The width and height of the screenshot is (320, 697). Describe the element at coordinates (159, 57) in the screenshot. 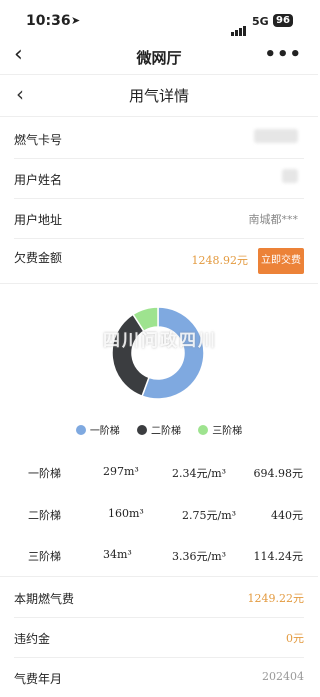

I see `app-nav-bar: ‹ 微网厅 •••` at that location.